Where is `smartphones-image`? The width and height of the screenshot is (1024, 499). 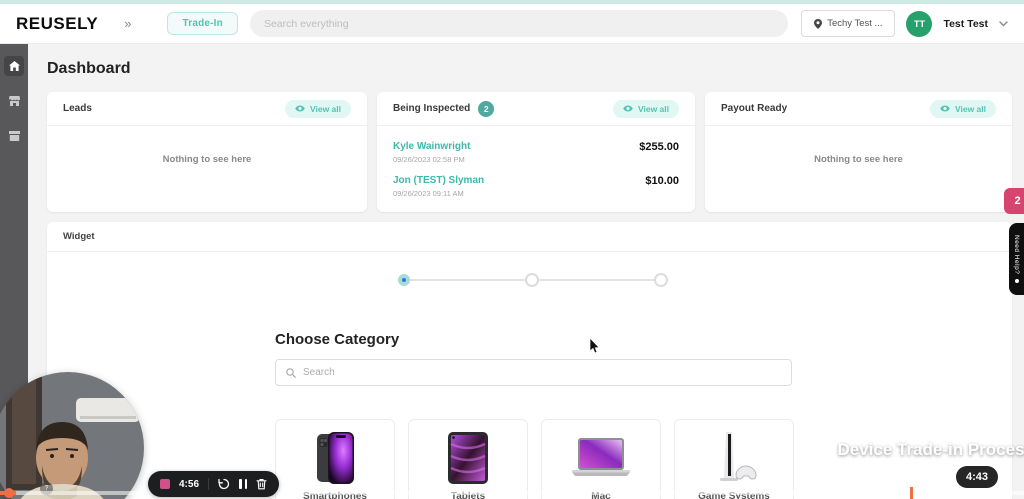
smartphones-image is located at coordinates (335, 458).